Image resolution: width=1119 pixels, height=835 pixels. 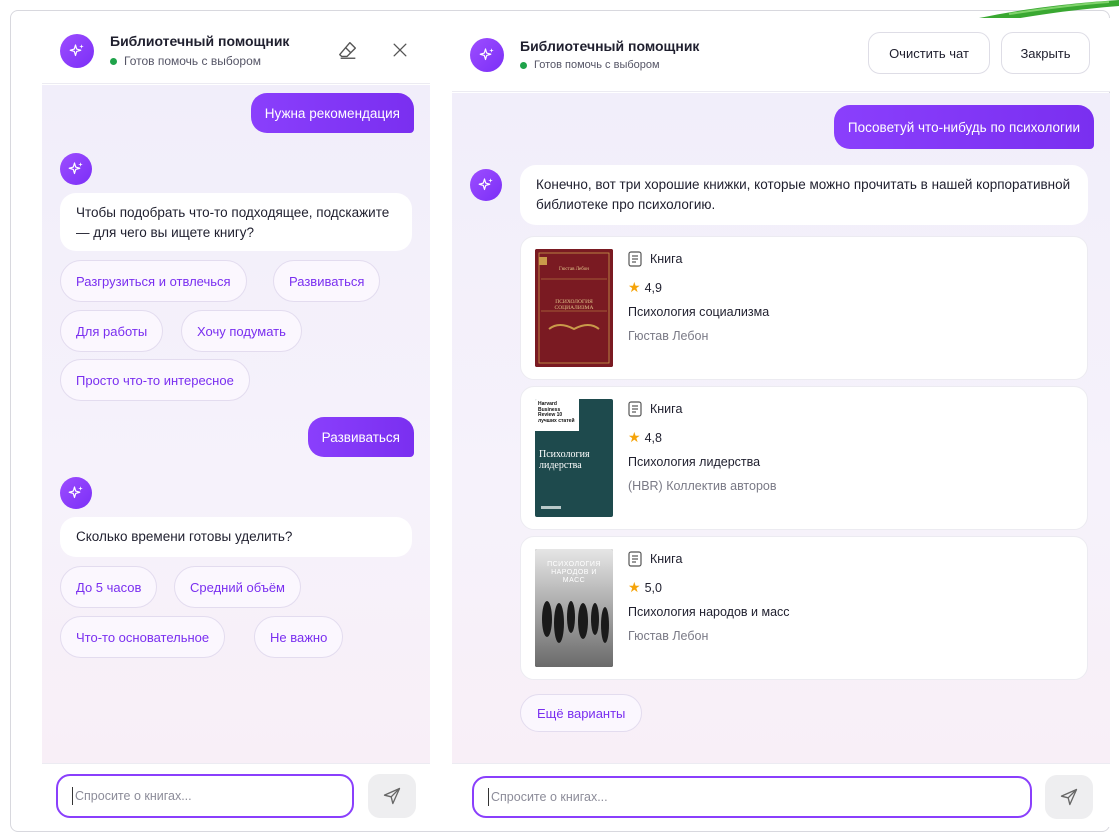 I want to click on more-options-button: Ещё варианты, so click(x=581, y=713).